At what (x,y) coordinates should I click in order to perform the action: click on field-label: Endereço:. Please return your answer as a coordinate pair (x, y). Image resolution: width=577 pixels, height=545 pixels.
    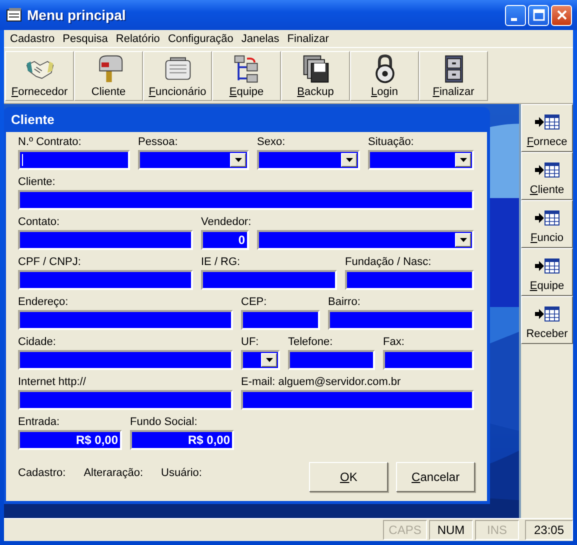
    Looking at the image, I should click on (44, 303).